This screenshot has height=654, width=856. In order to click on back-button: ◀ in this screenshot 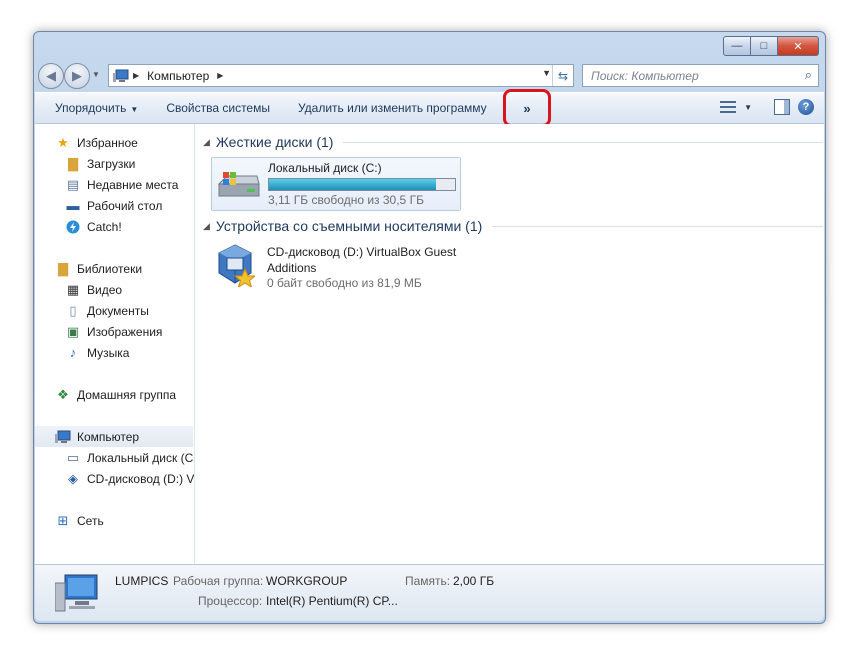, I will do `click(51, 76)`.